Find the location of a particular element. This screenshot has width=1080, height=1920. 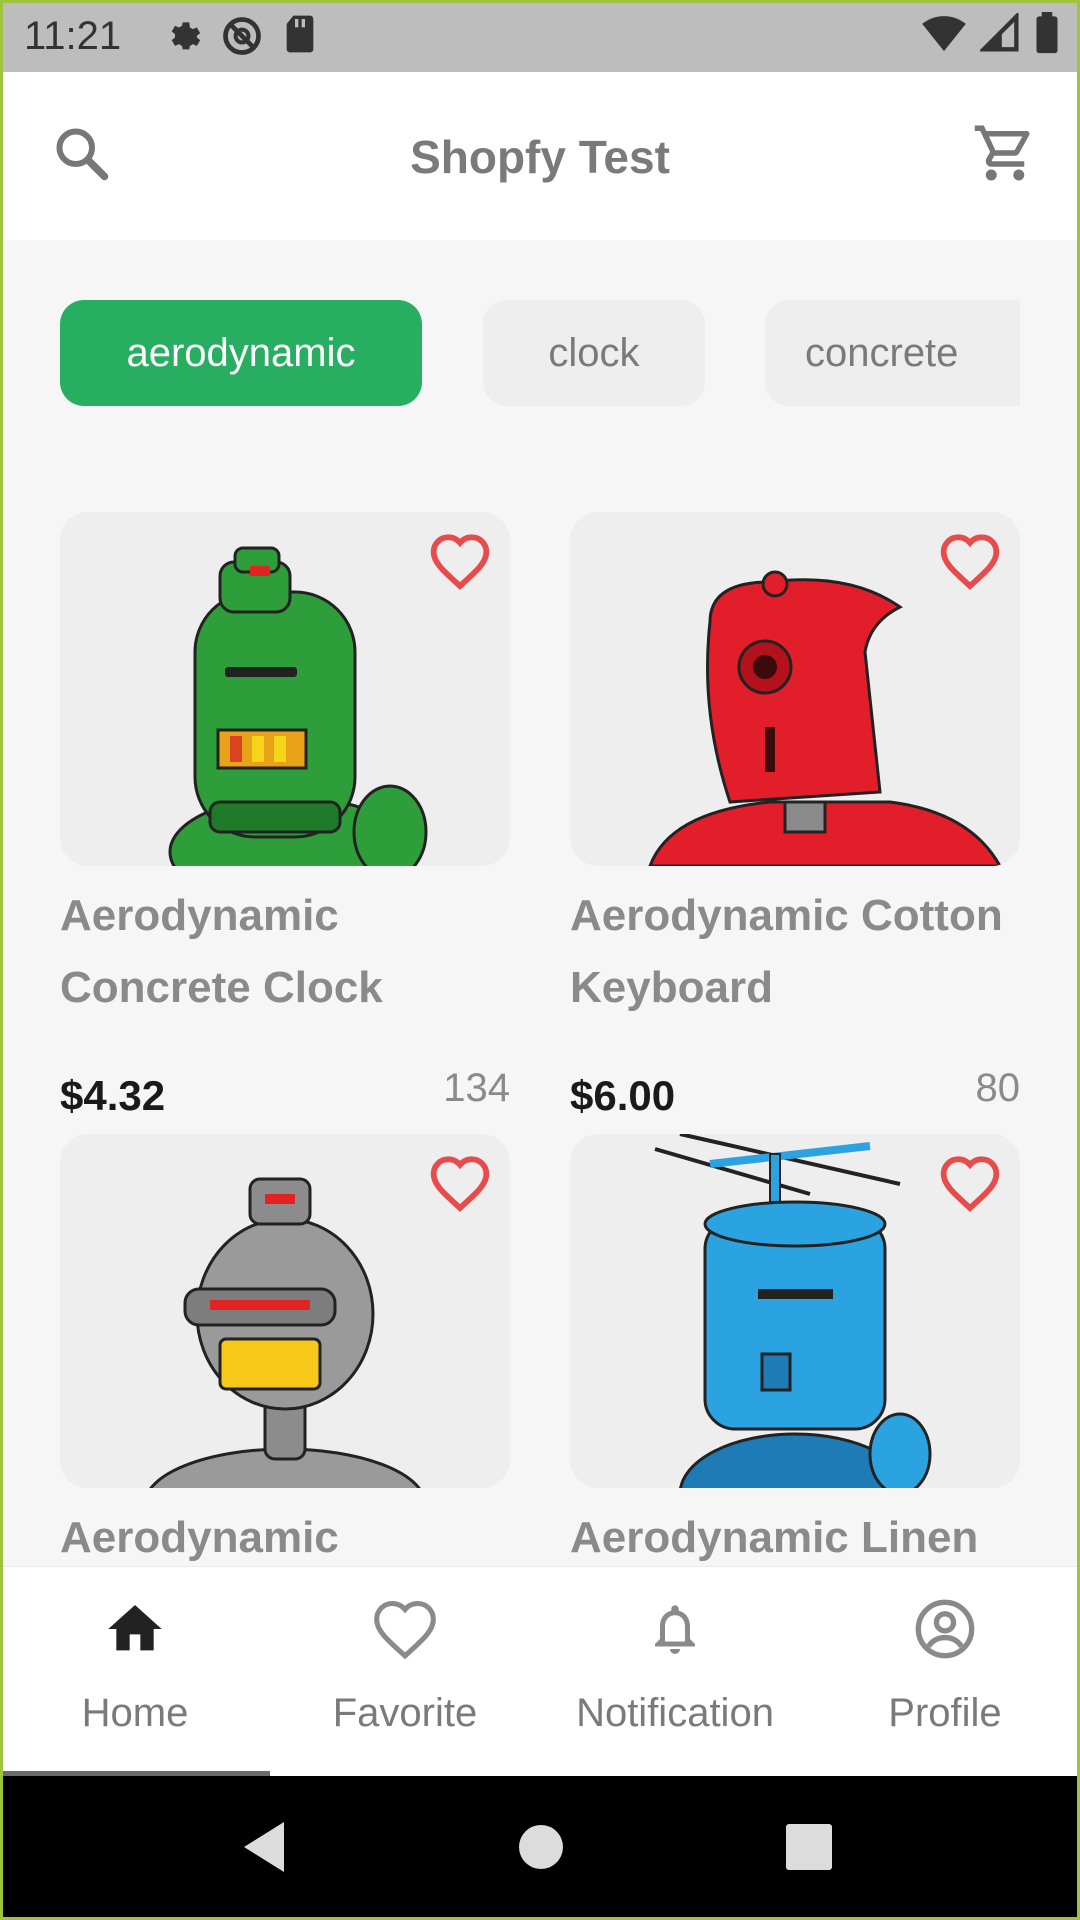

home-circle-icon is located at coordinates (541, 1849).